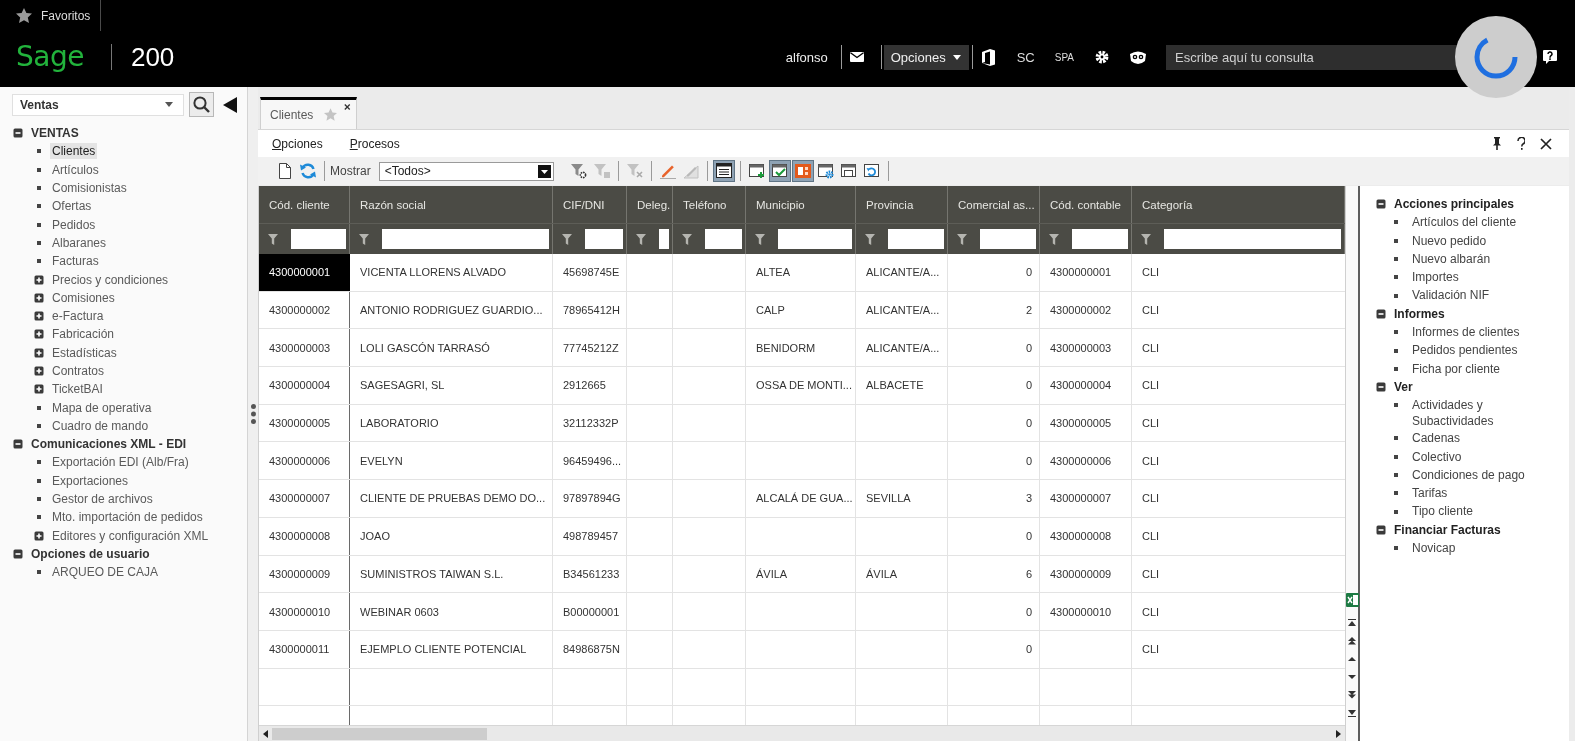  I want to click on menu-item: Procesos, so click(374, 143).